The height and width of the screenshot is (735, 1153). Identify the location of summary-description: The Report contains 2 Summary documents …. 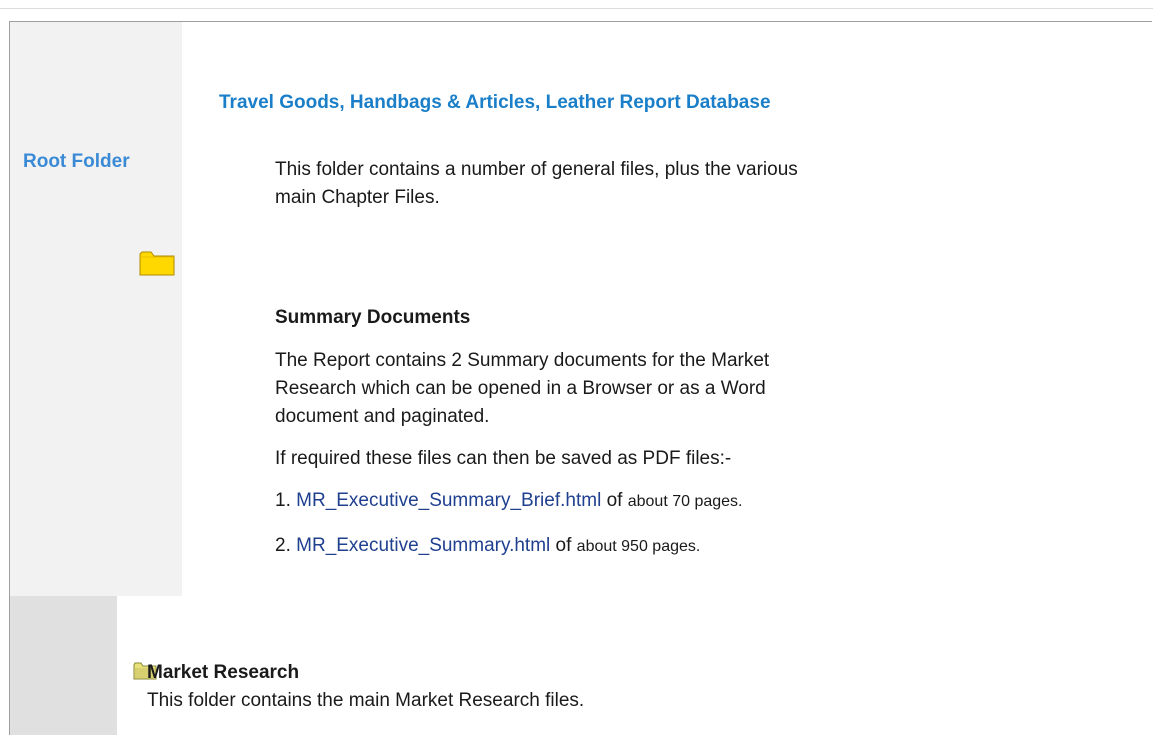
(522, 388).